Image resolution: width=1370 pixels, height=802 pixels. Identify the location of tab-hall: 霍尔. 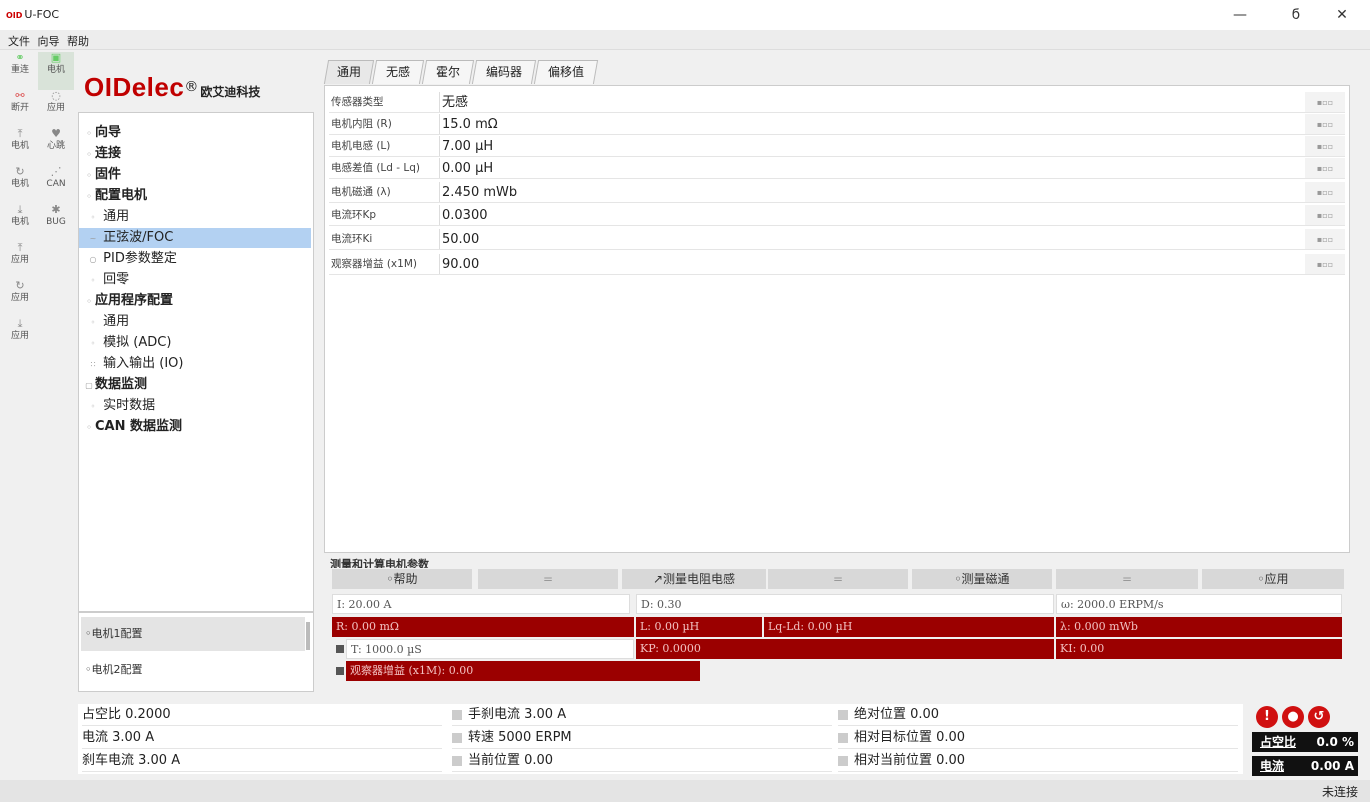
(448, 72).